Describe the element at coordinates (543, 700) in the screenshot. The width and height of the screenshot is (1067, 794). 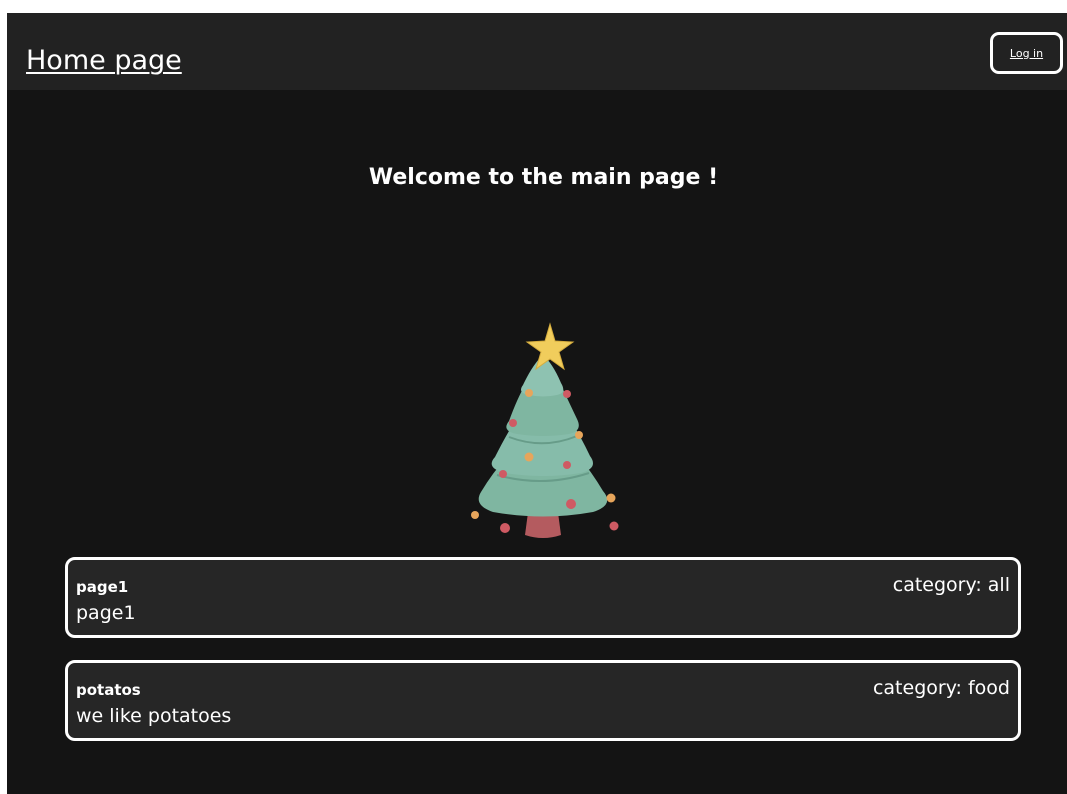
I see `post-card: potatos category: food we like potatoes` at that location.